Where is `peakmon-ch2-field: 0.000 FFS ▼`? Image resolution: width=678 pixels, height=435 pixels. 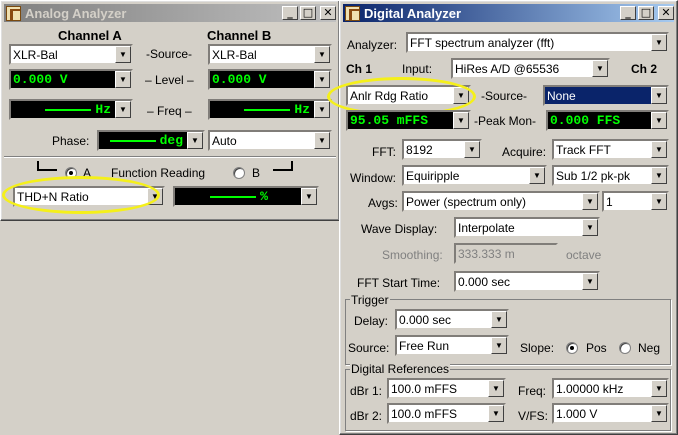 peakmon-ch2-field: 0.000 FFS ▼ is located at coordinates (607, 120).